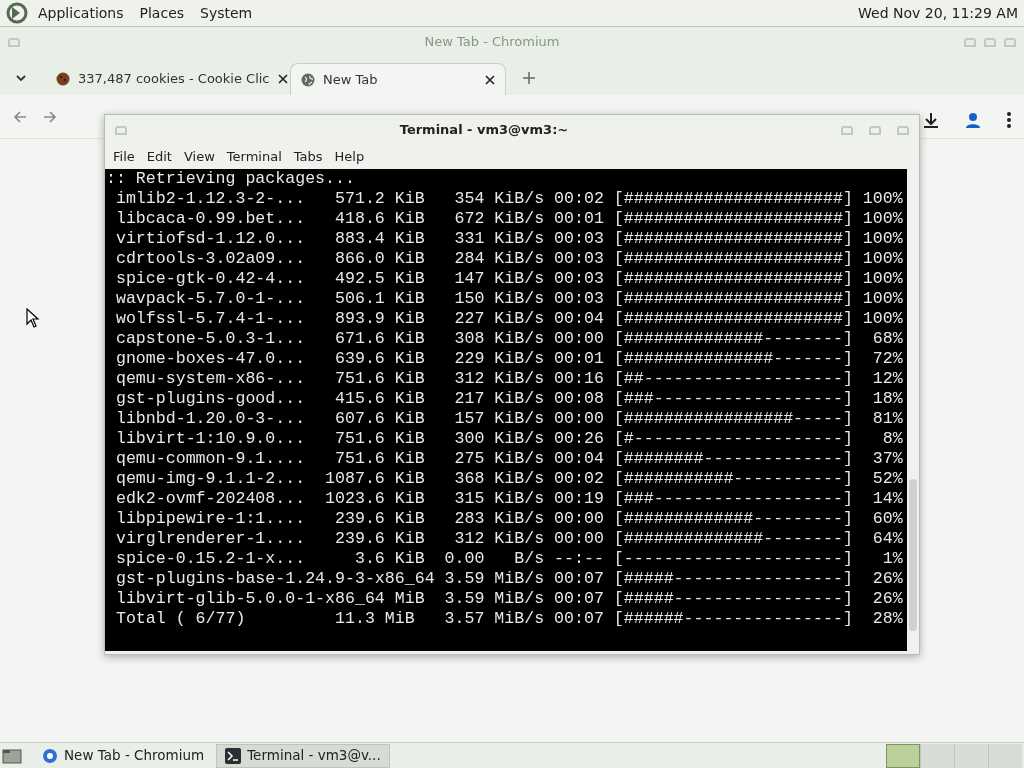 The width and height of the screenshot is (1024, 768). What do you see at coordinates (509, 359) in the screenshot?
I see `terminal-line: gnome-boxes-47.0... 639.6 KiB 229 KiB/s 00:01 [###############-------] 72%` at bounding box center [509, 359].